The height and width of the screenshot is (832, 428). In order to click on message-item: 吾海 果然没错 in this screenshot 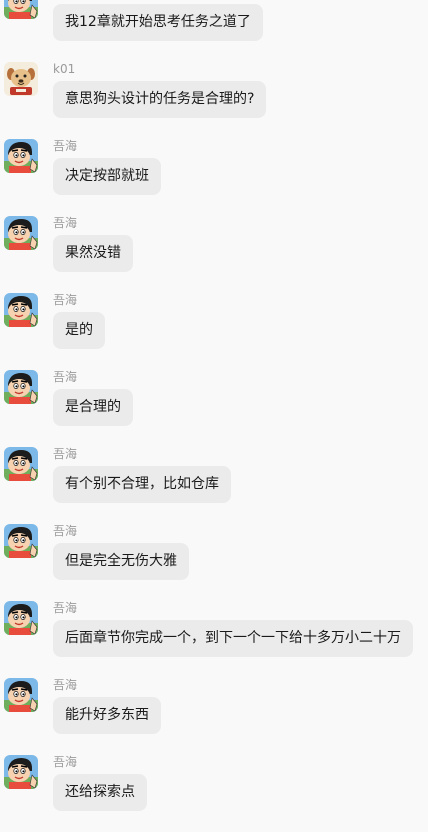, I will do `click(214, 254)`.